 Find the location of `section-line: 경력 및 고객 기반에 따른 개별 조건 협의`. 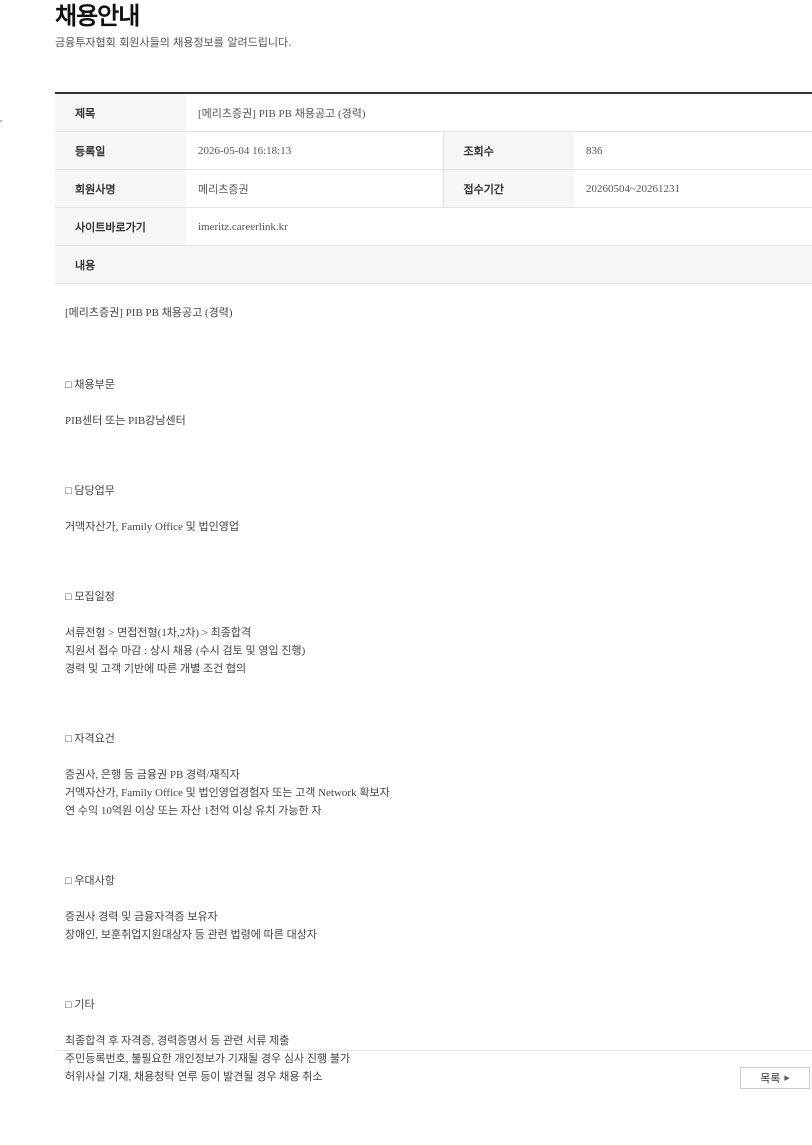

section-line: 경력 및 고객 기반에 따른 개별 조건 협의 is located at coordinates (156, 669).